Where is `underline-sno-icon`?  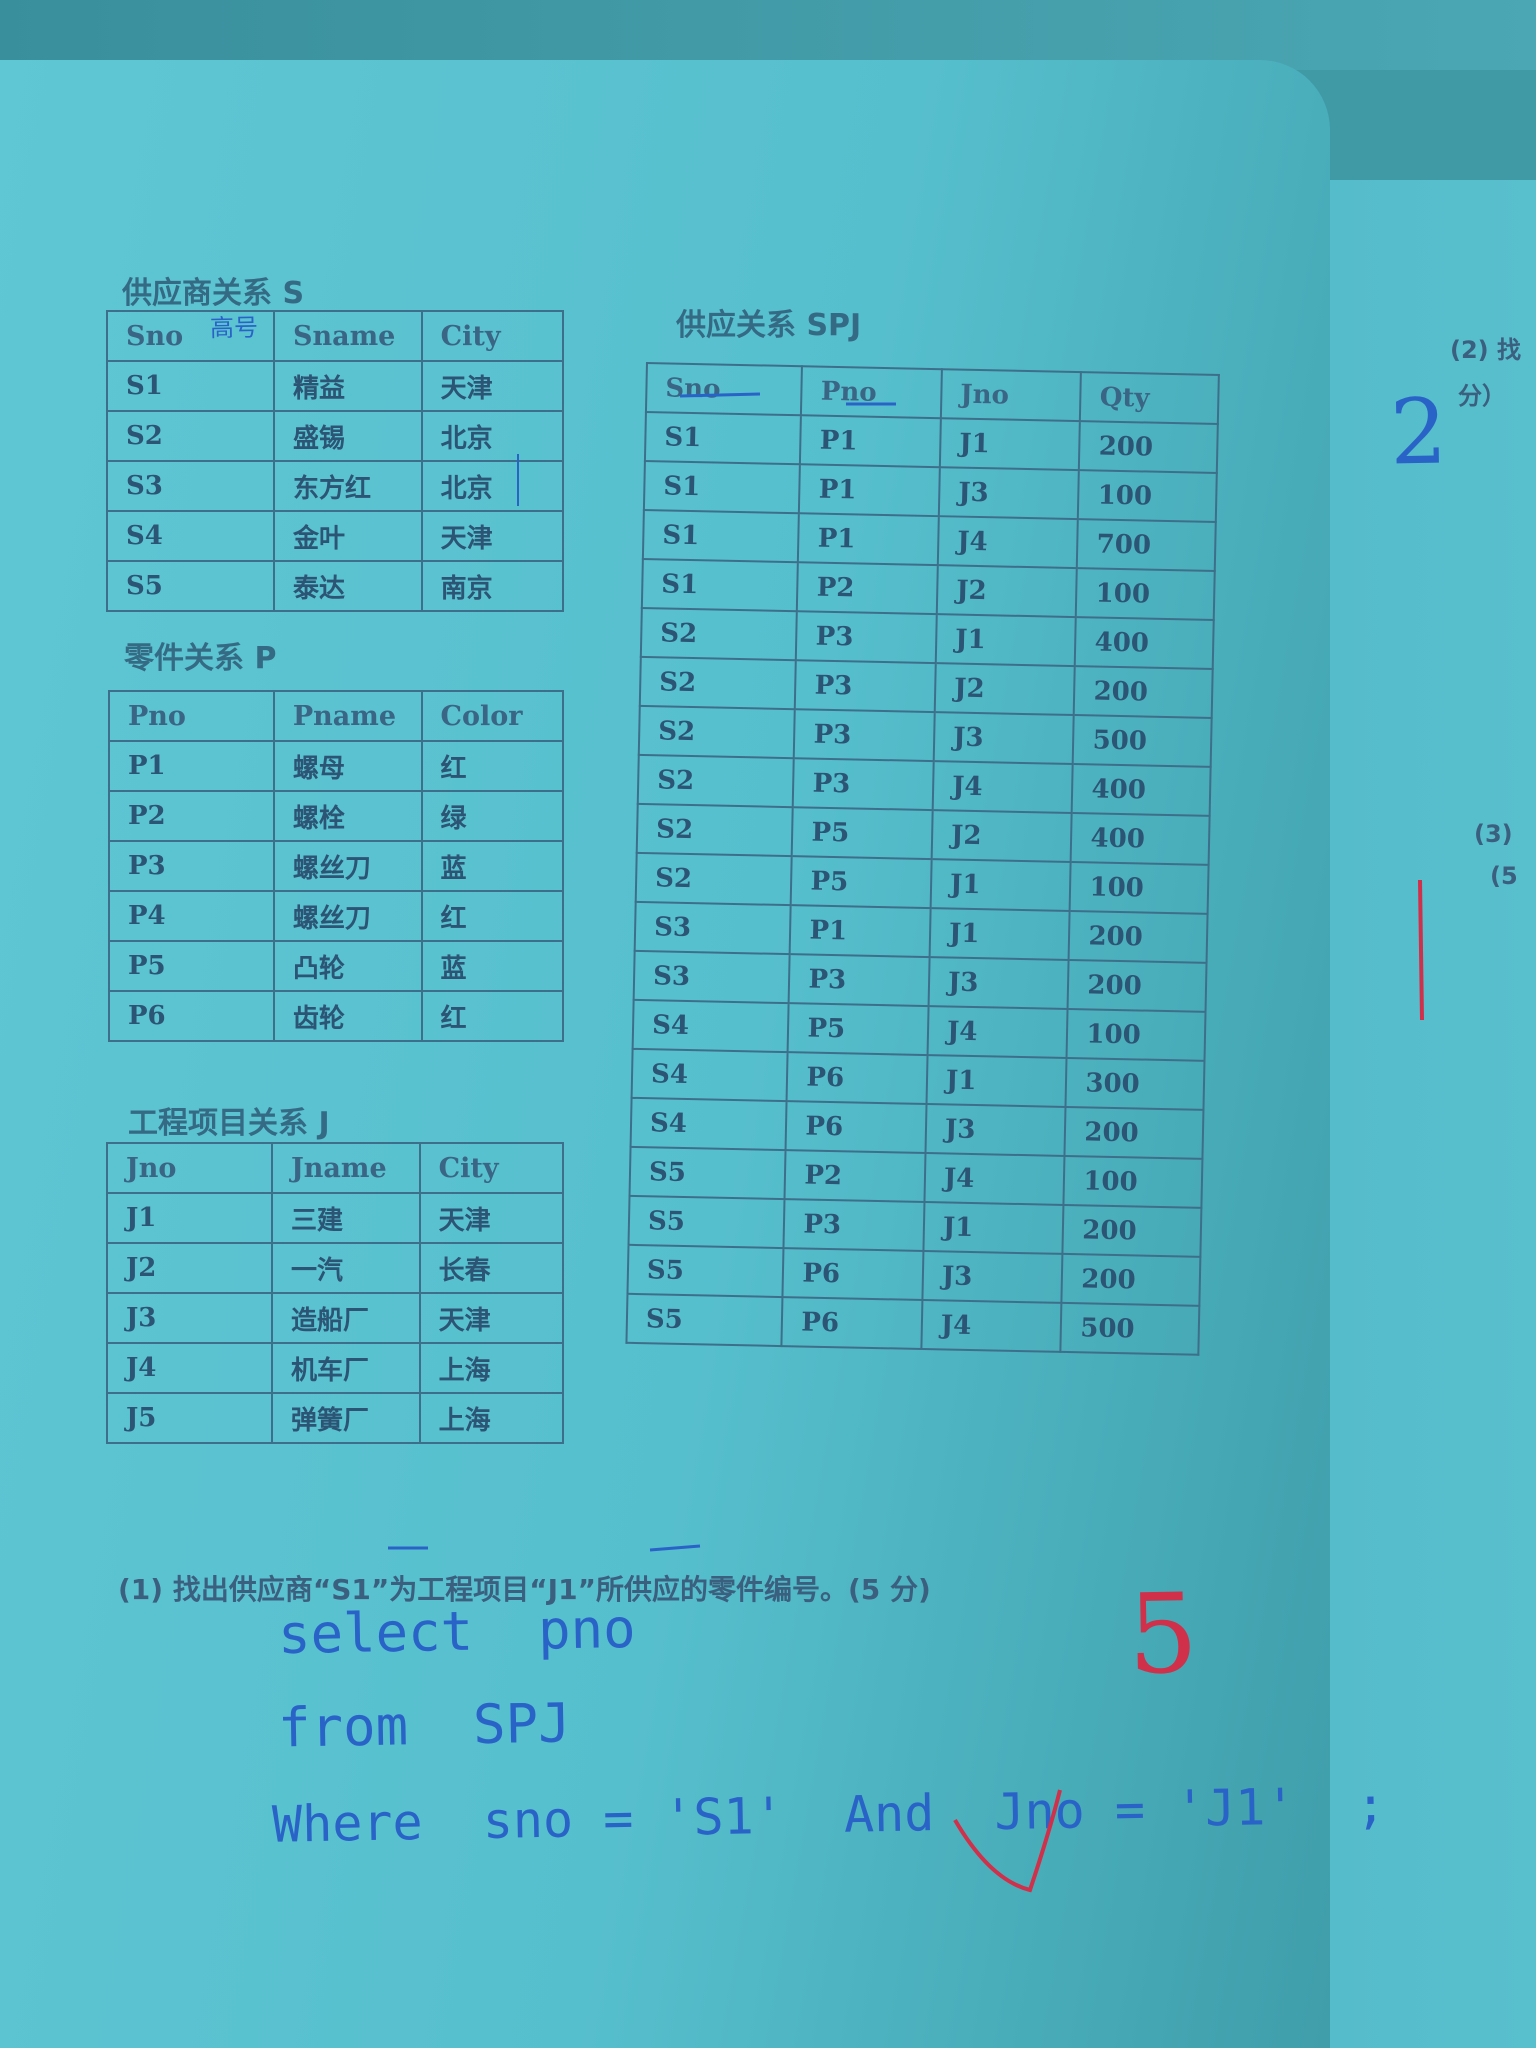 underline-sno-icon is located at coordinates (720, 395).